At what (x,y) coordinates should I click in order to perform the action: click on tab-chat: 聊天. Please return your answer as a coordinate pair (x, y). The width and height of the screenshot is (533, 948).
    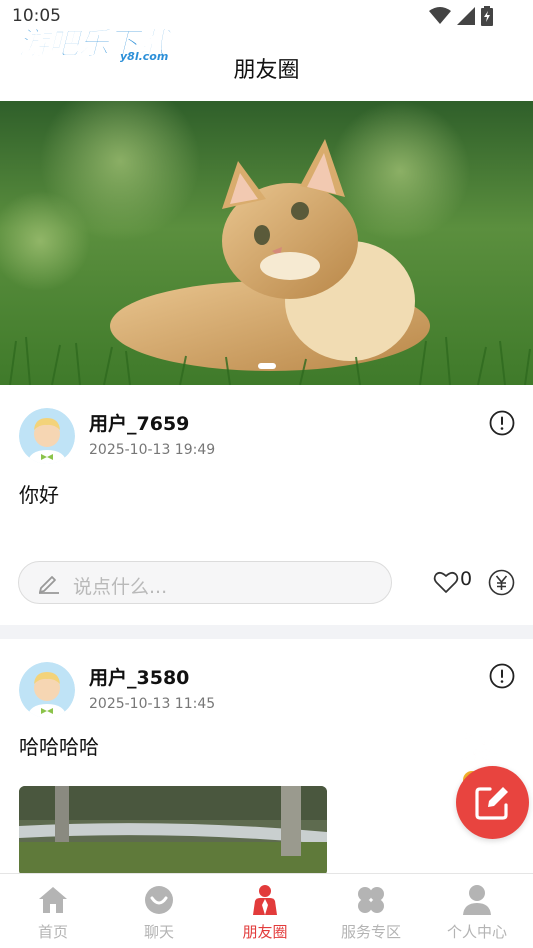
    Looking at the image, I should click on (159, 911).